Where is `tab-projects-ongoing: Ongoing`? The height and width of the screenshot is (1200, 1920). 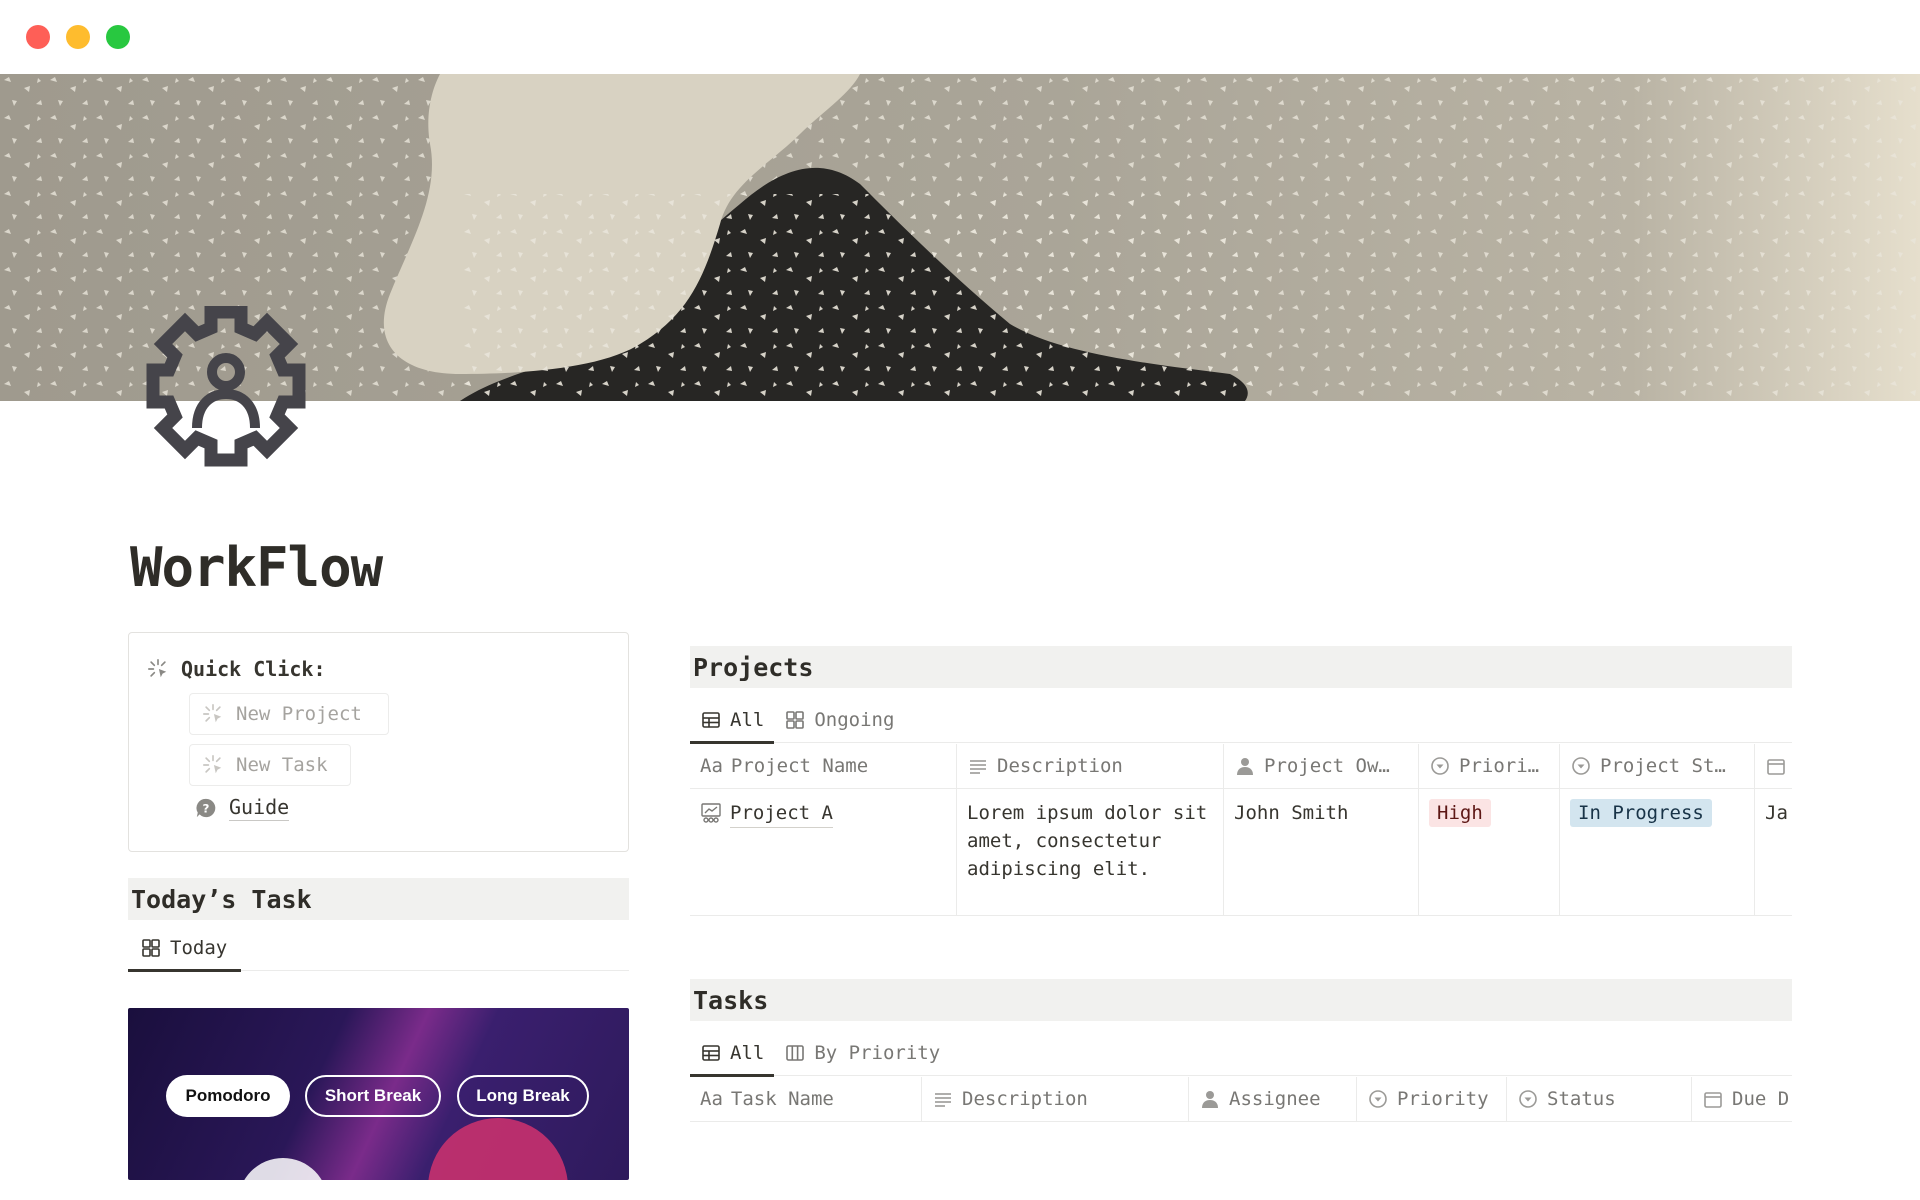
tab-projects-ongoing: Ongoing is located at coordinates (839, 720).